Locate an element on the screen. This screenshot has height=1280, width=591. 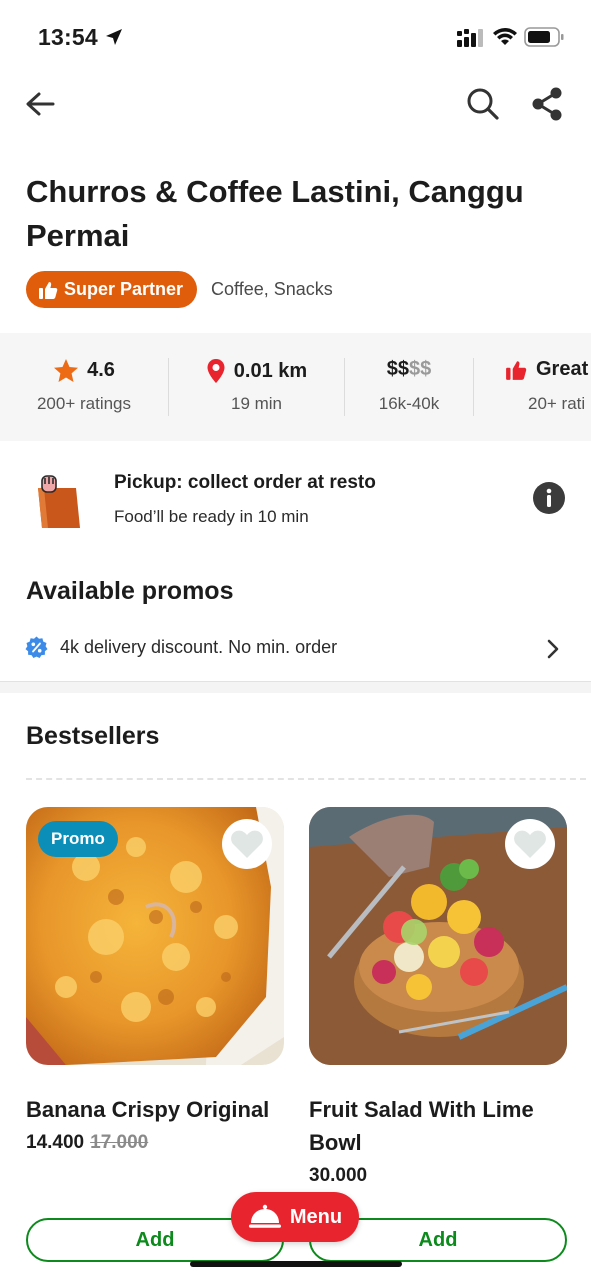
price-level-active: $$ is located at coordinates (397, 369).